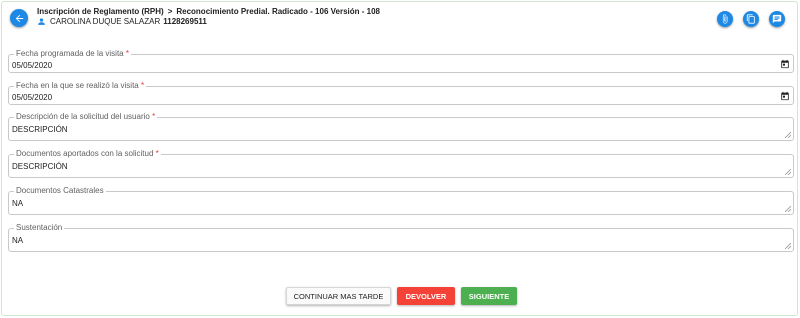 This screenshot has width=800, height=318. Describe the element at coordinates (489, 296) in the screenshot. I see `next-button: SIGUIENTE` at that location.